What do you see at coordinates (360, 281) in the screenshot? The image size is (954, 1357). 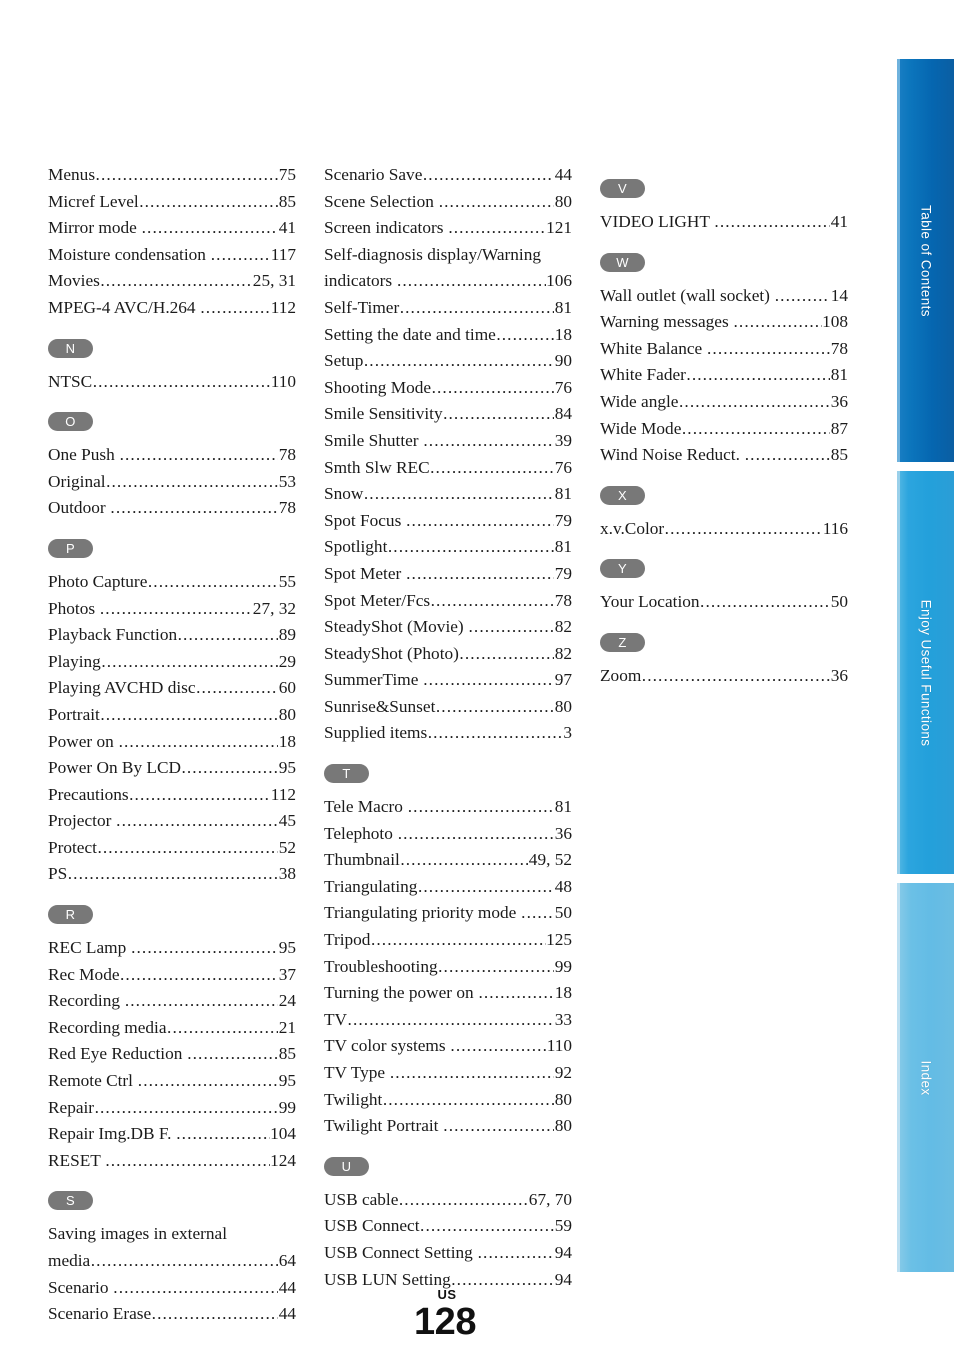 I see `index-entry-term: indicators` at bounding box center [360, 281].